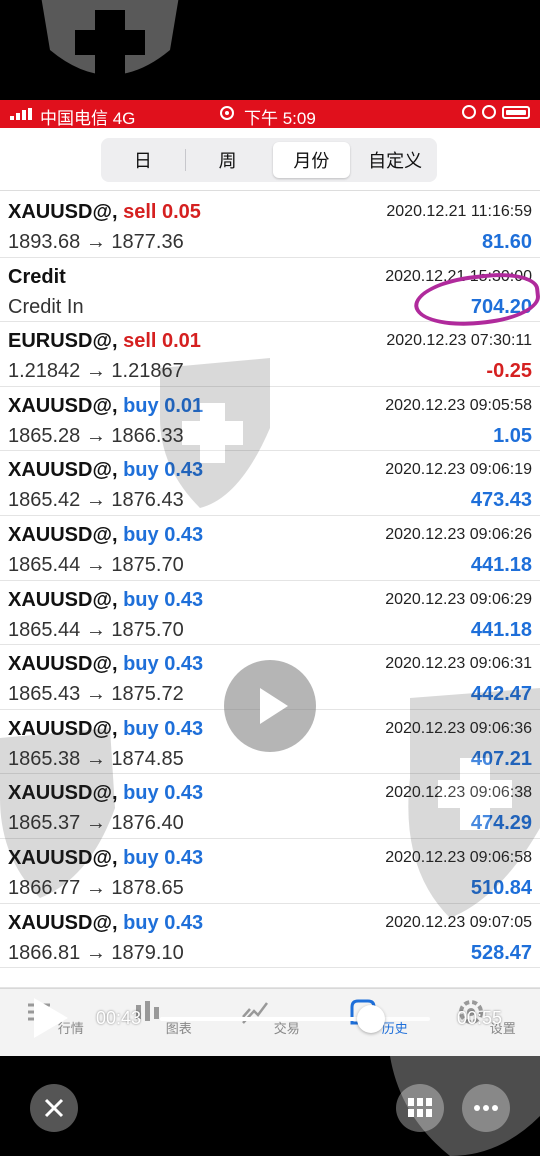  I want to click on row-profit: 1.05, so click(512, 435).